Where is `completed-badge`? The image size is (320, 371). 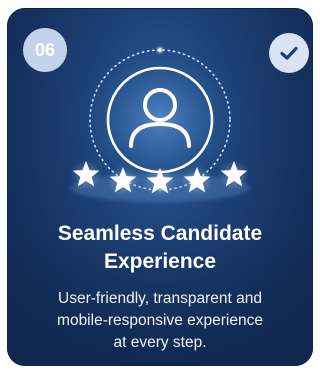 completed-badge is located at coordinates (289, 53).